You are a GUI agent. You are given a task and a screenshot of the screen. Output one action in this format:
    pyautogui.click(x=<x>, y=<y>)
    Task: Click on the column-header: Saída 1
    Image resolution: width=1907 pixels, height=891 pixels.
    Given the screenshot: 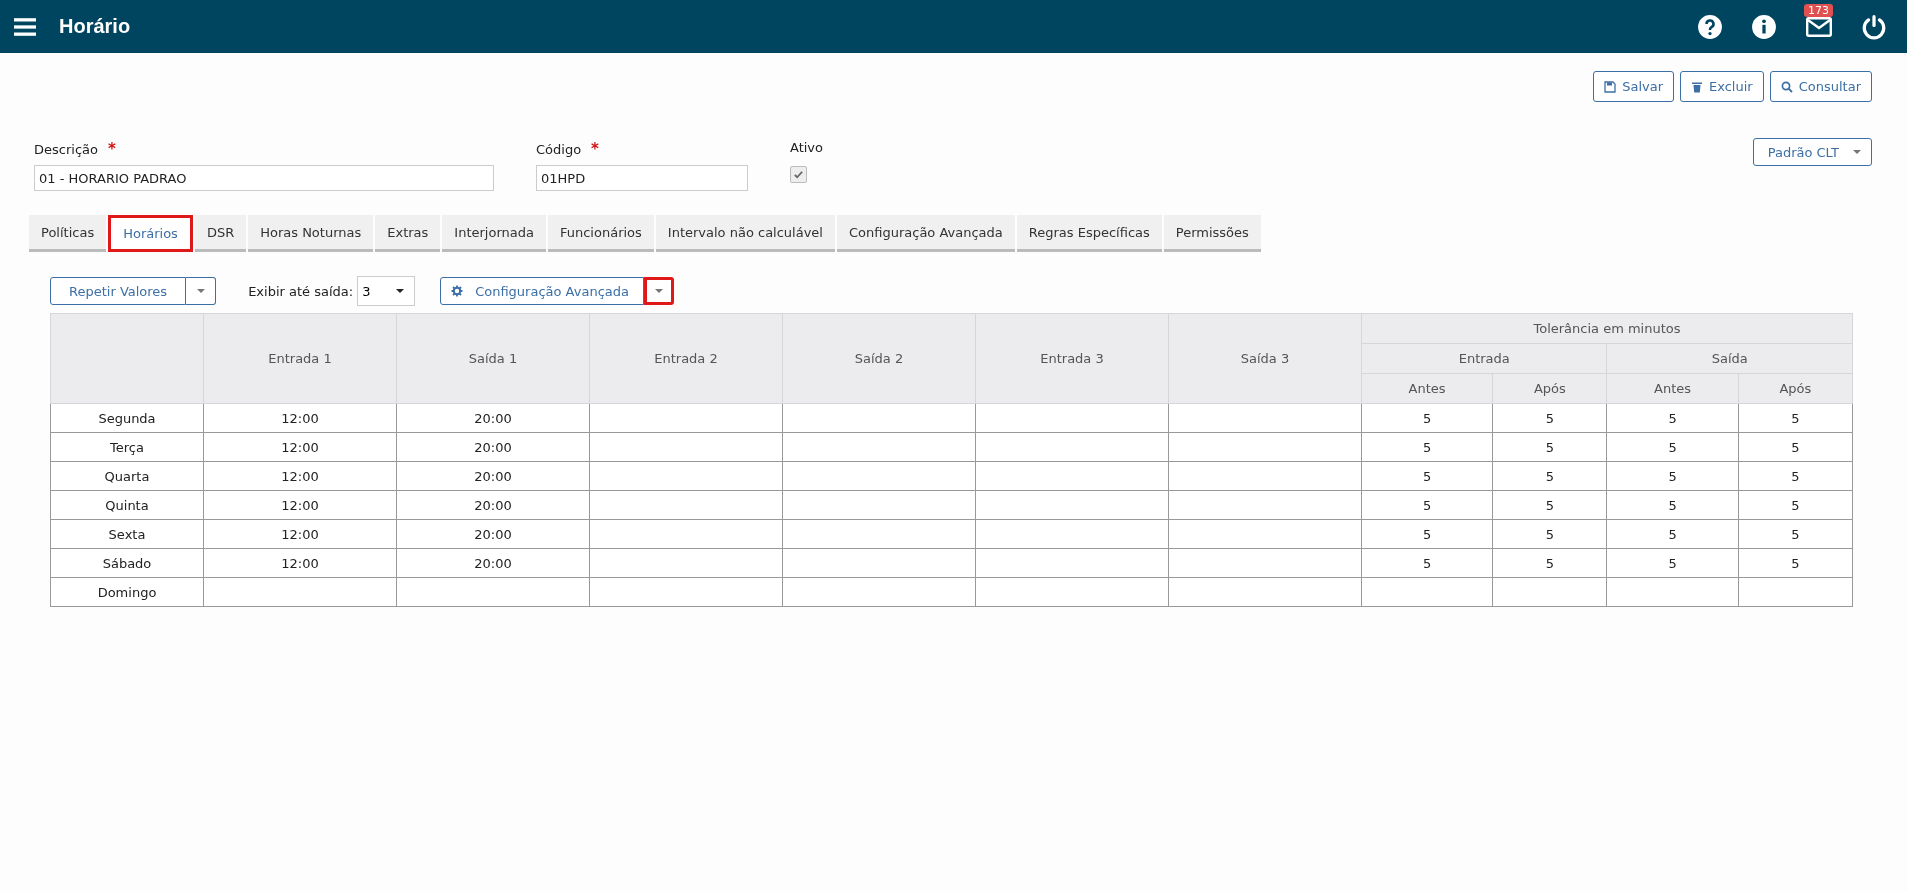 What is the action you would take?
    pyautogui.click(x=493, y=358)
    